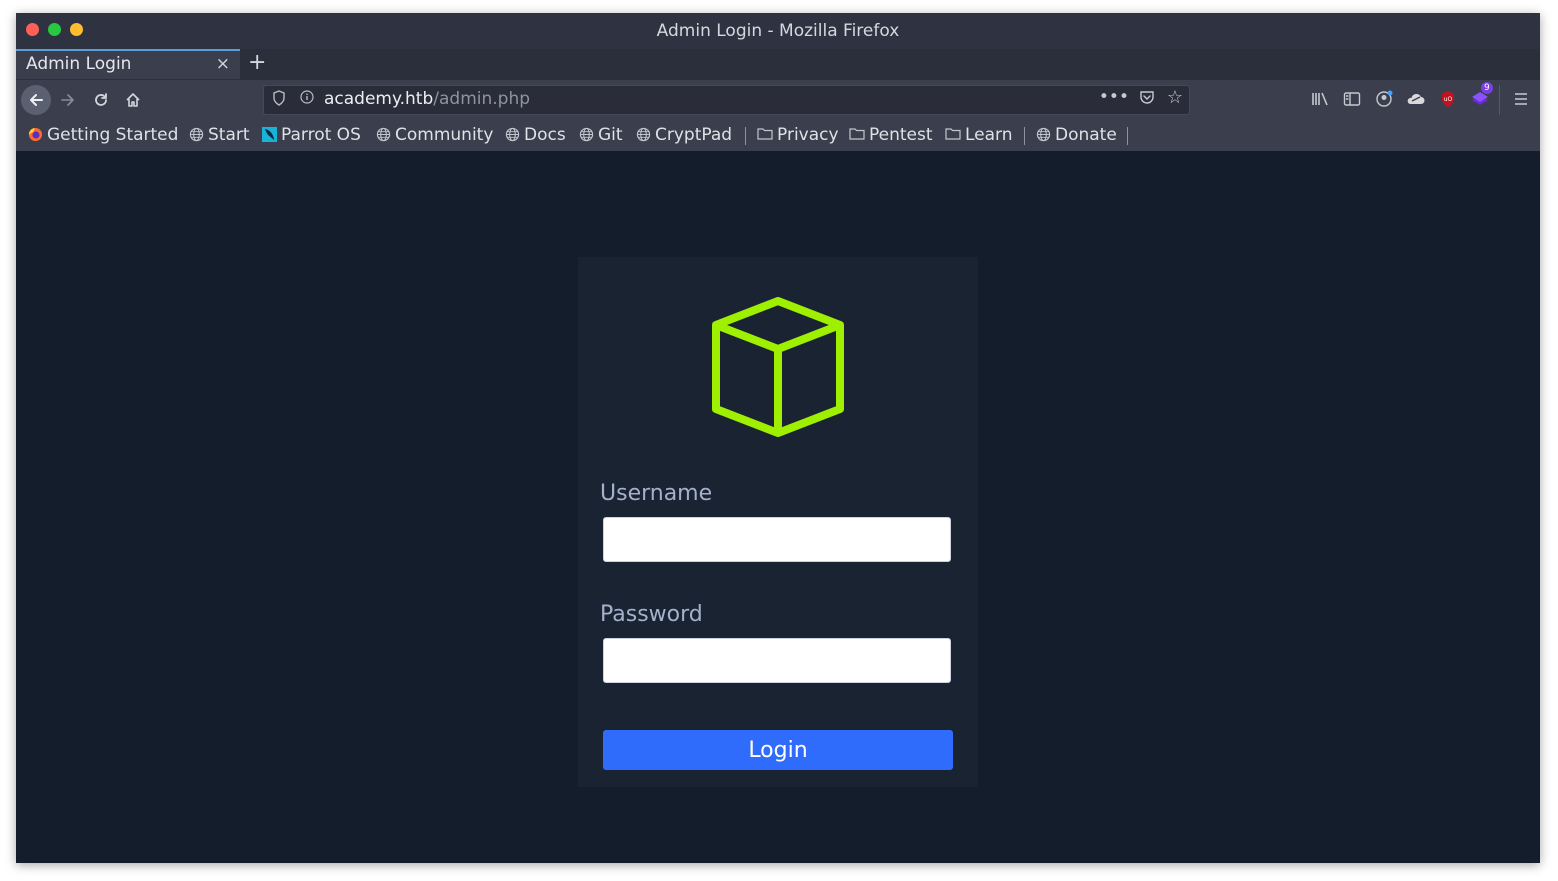 The height and width of the screenshot is (881, 1558). I want to click on navigation-bar: academy.htb/admin.php ••• ☆ uO 9, so click(778, 100).